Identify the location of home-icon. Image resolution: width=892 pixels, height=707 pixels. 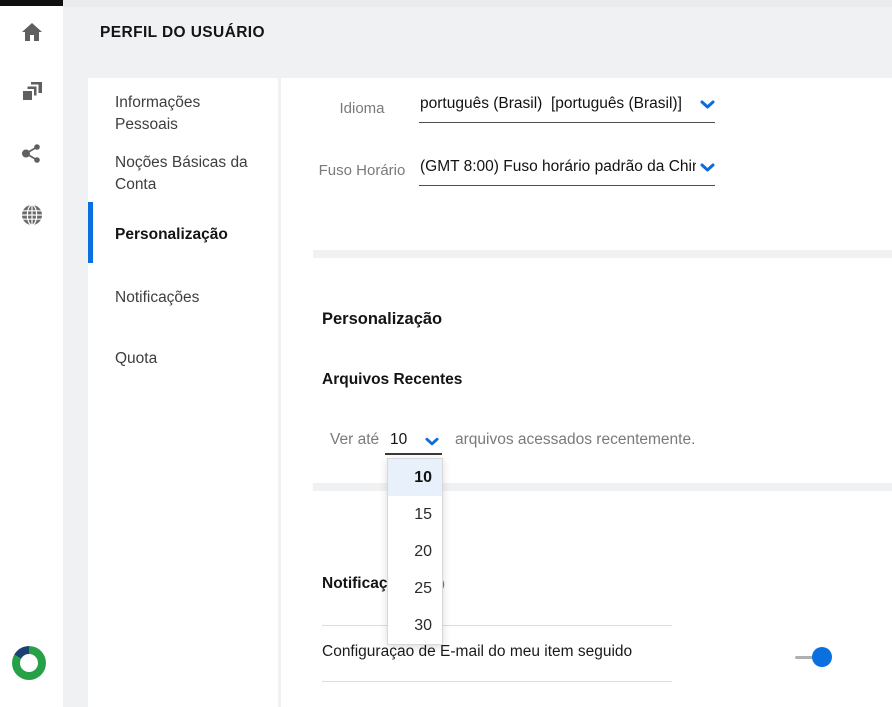
(31, 31).